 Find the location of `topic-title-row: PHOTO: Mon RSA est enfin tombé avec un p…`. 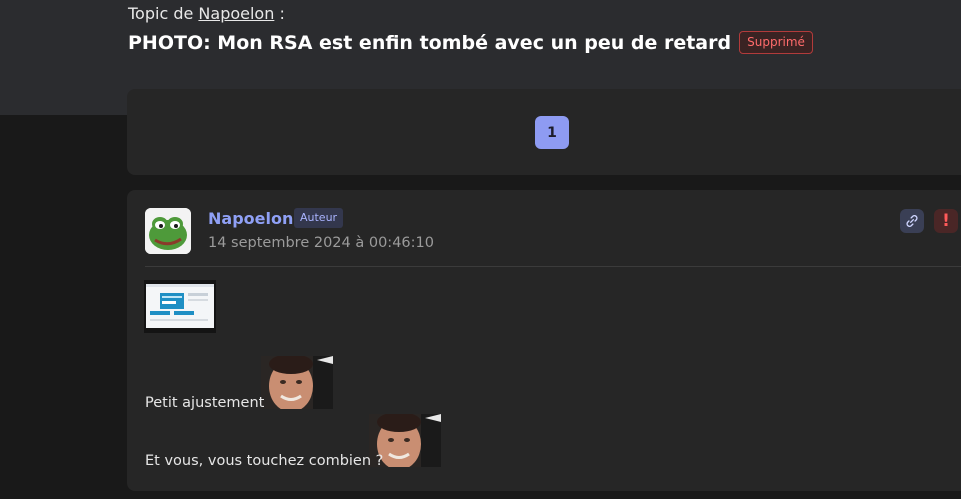

topic-title-row: PHOTO: Mon RSA est enfin tombé avec un p… is located at coordinates (470, 42).